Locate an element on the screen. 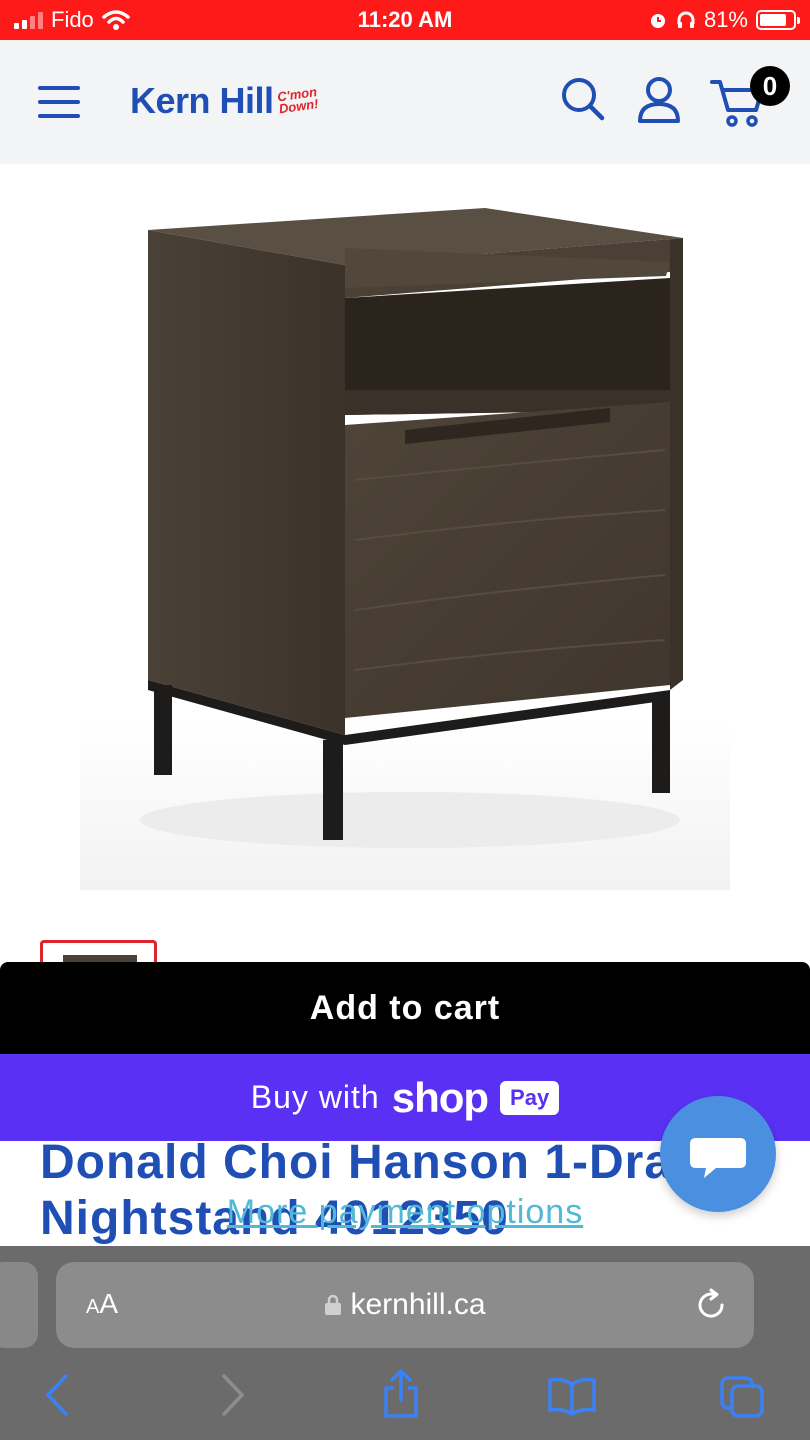 Image resolution: width=810 pixels, height=1440 pixels. alarm-icon is located at coordinates (657, 21).